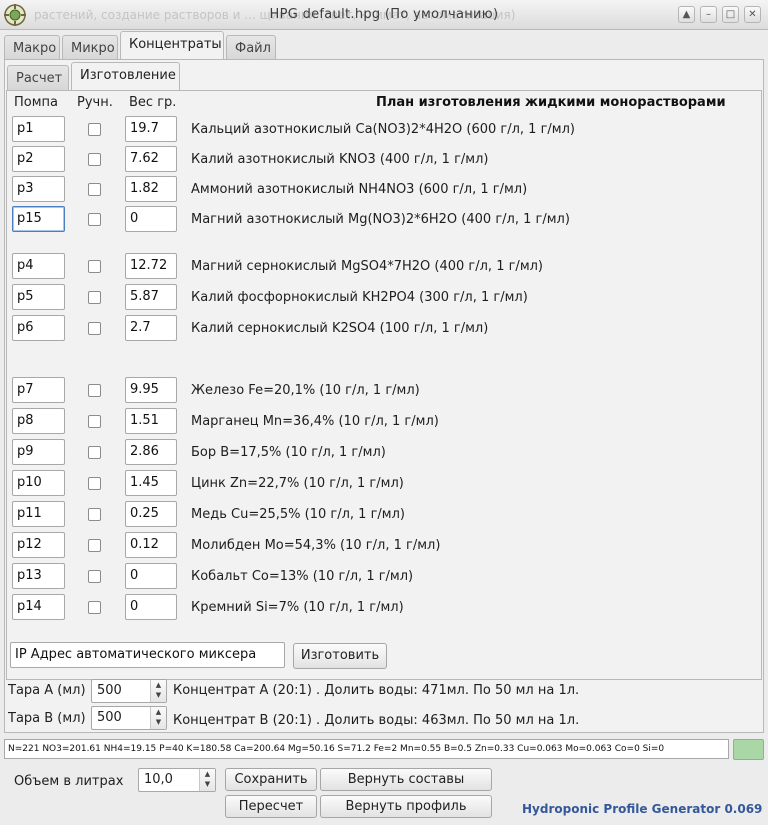 This screenshot has height=825, width=768. Describe the element at coordinates (151, 159) in the screenshot. I see `weight-input: 7.62` at that location.